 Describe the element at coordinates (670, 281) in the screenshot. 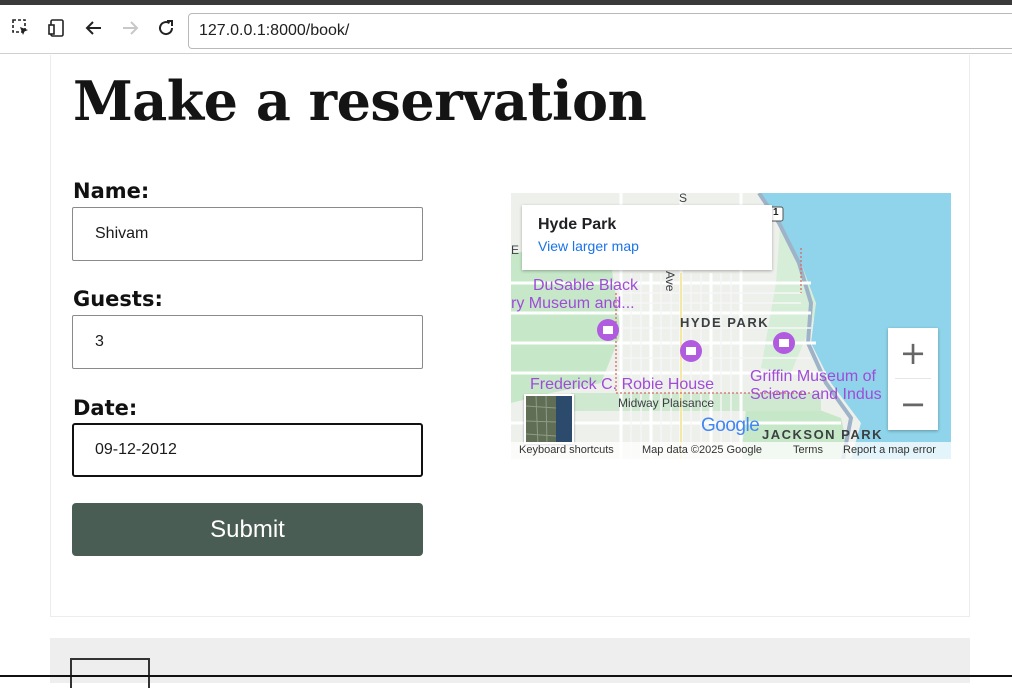

I see `street-ave: Ave` at that location.